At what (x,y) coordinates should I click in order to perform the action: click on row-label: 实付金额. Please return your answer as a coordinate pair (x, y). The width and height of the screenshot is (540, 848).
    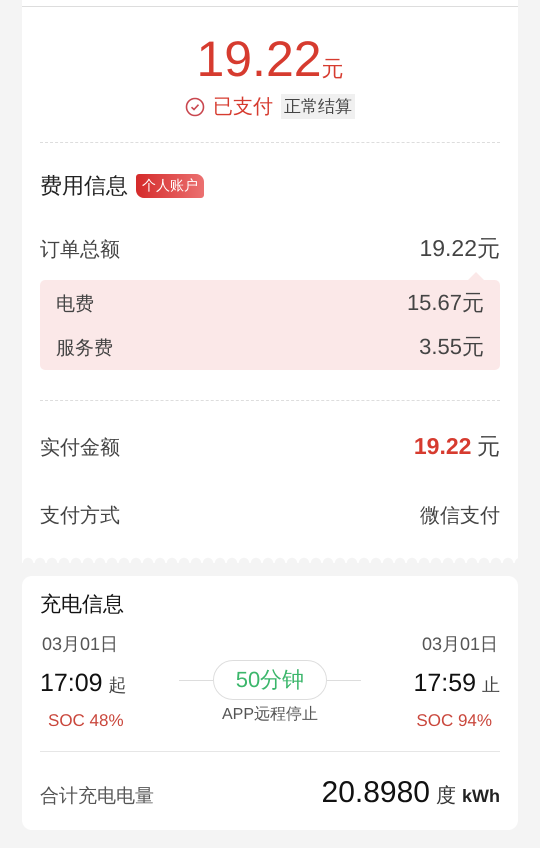
    Looking at the image, I should click on (80, 448).